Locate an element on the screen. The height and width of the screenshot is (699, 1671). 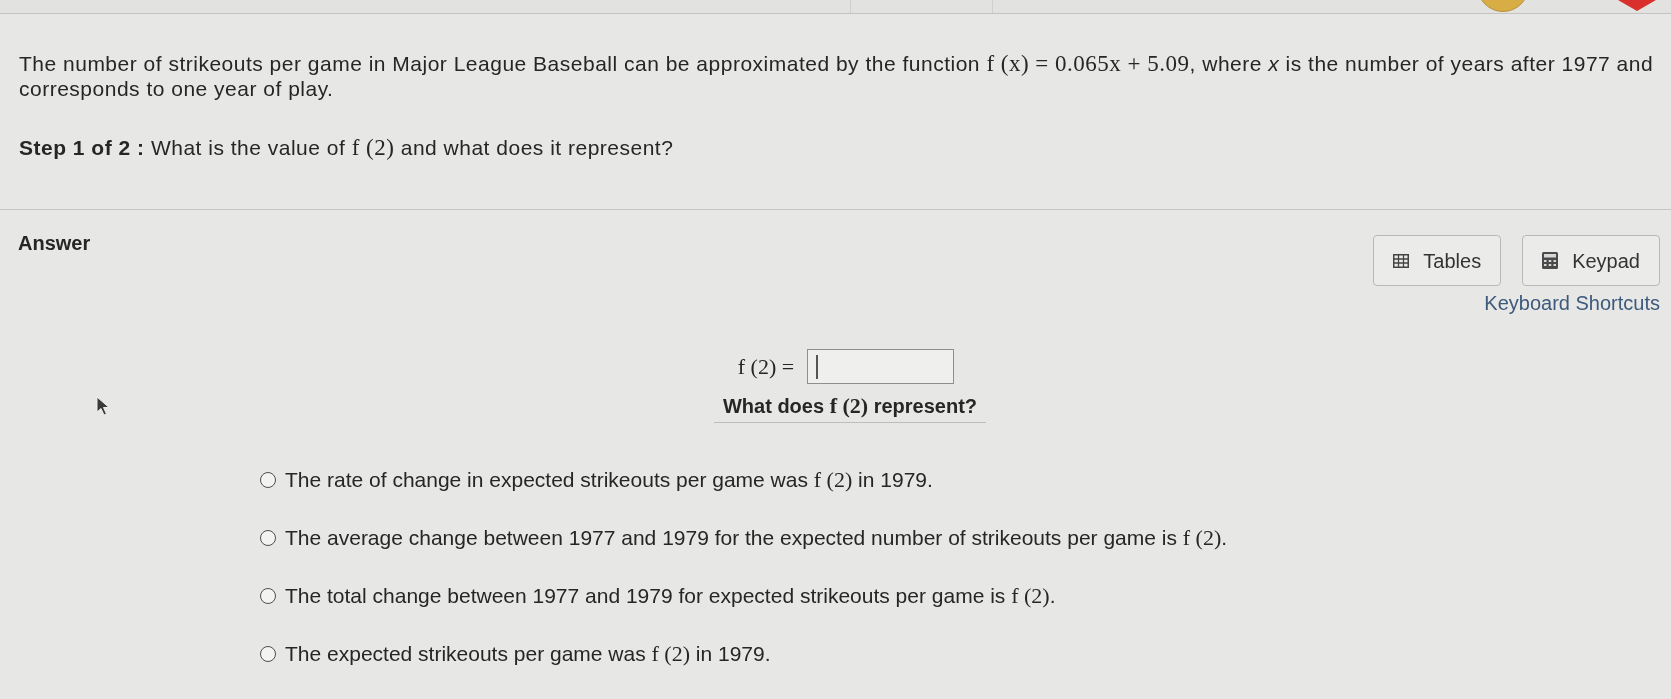
calculator-icon is located at coordinates (1550, 260).